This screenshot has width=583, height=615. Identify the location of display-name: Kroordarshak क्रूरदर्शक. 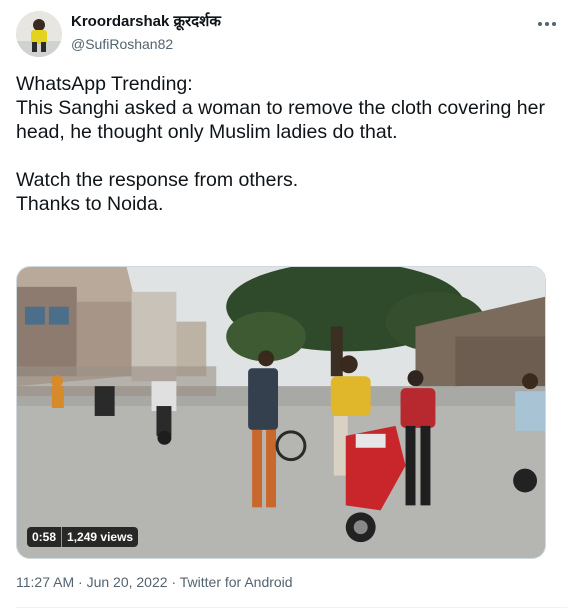
(146, 22).